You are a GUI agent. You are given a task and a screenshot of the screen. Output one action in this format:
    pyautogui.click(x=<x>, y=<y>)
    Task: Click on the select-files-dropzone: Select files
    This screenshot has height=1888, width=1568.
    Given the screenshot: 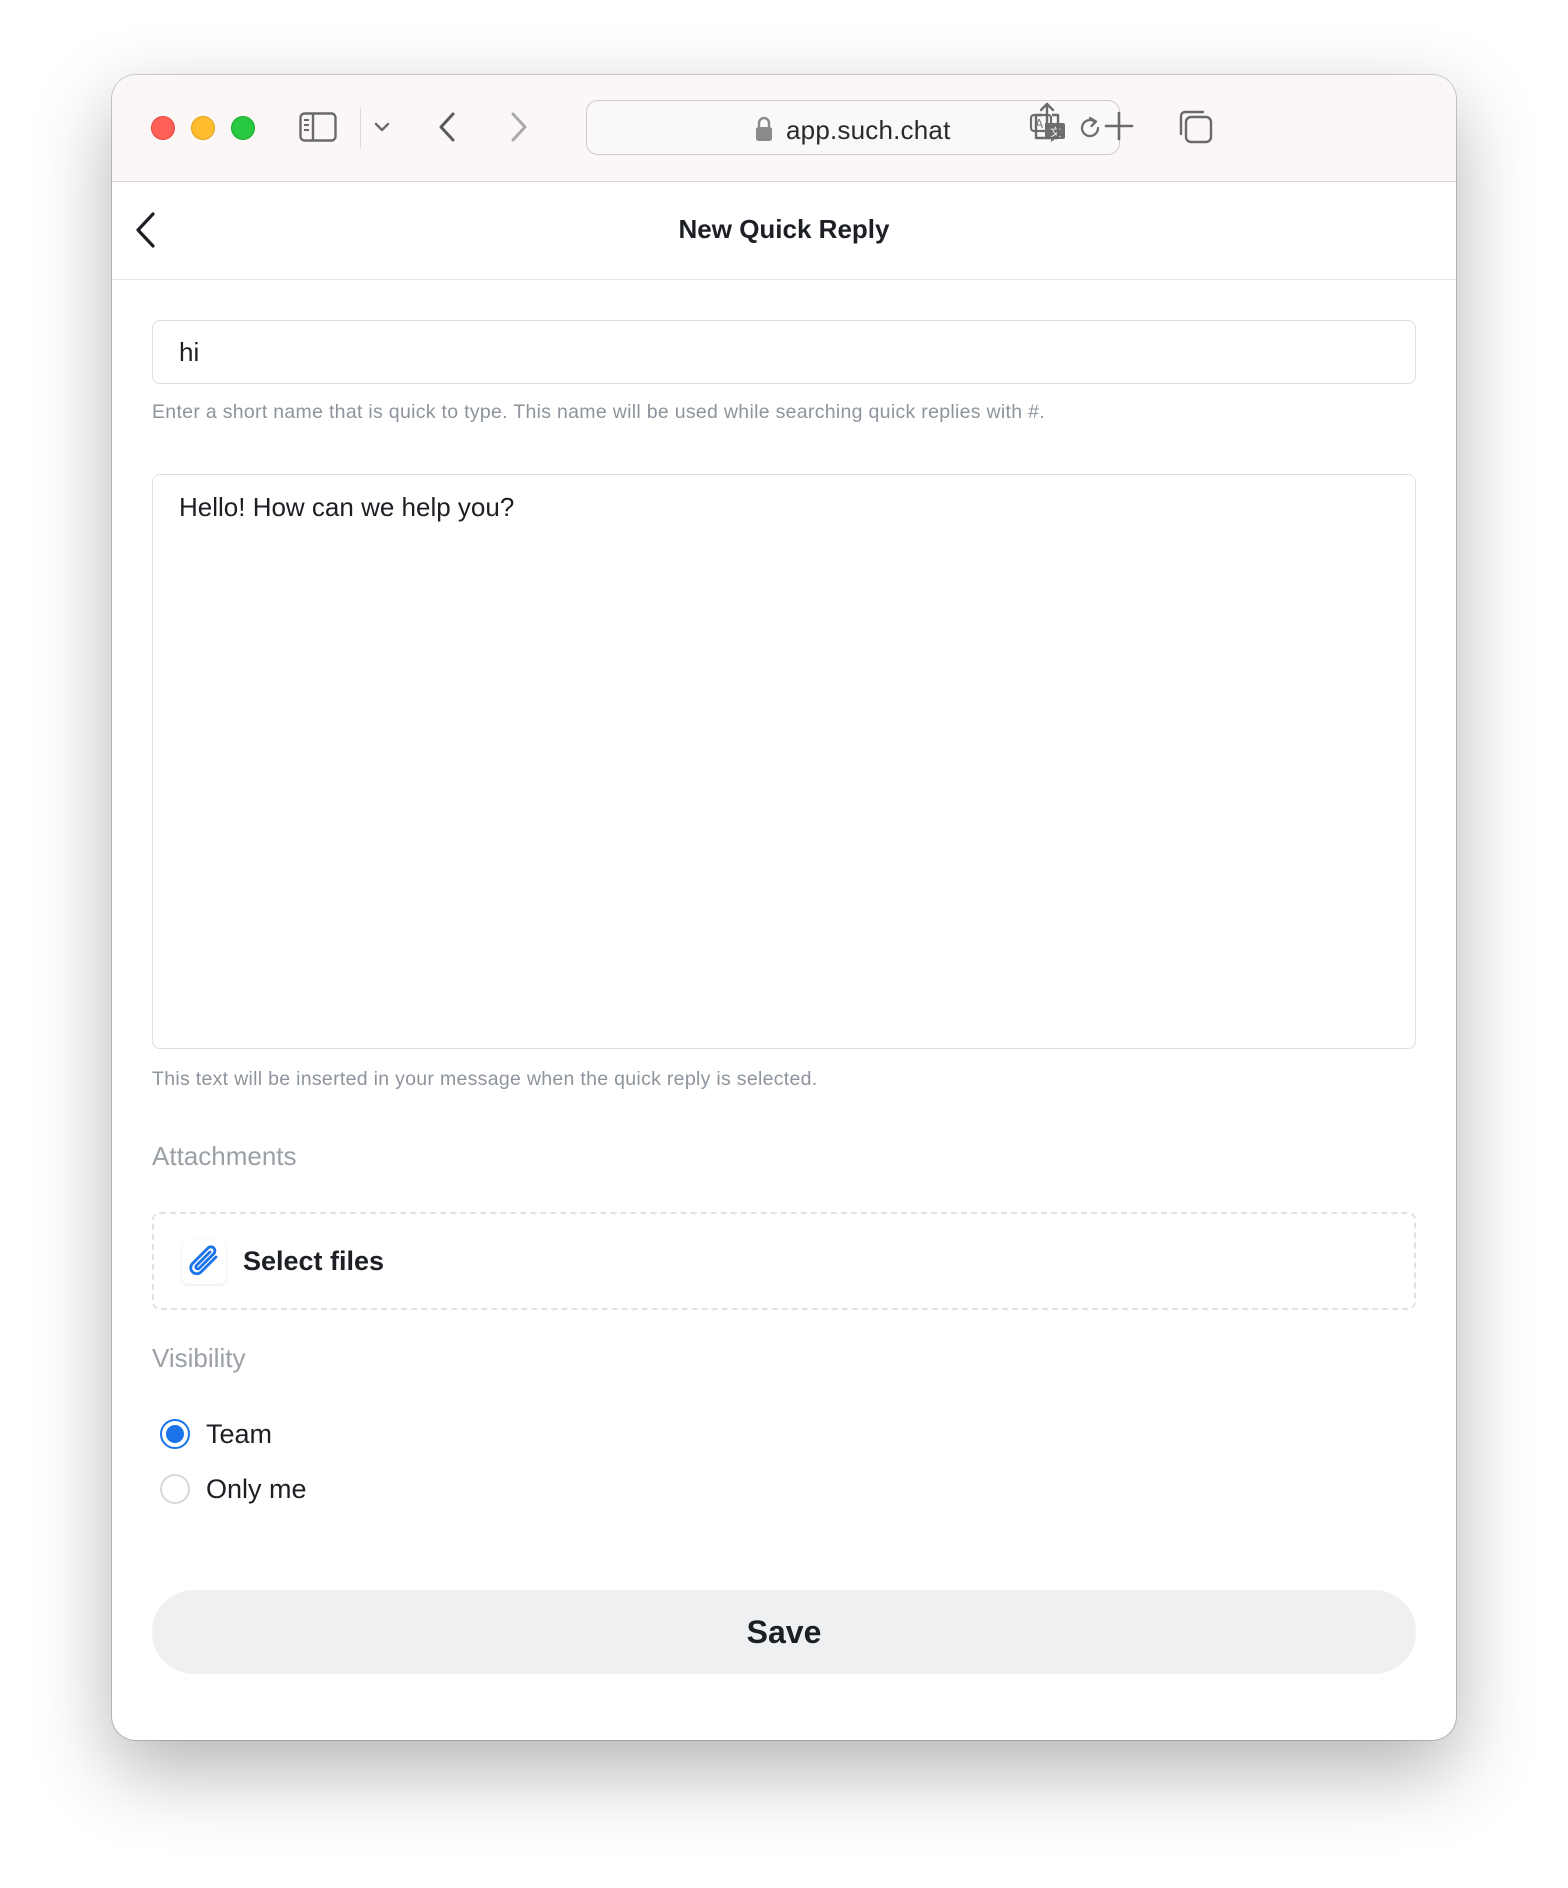 What is the action you would take?
    pyautogui.click(x=784, y=1261)
    